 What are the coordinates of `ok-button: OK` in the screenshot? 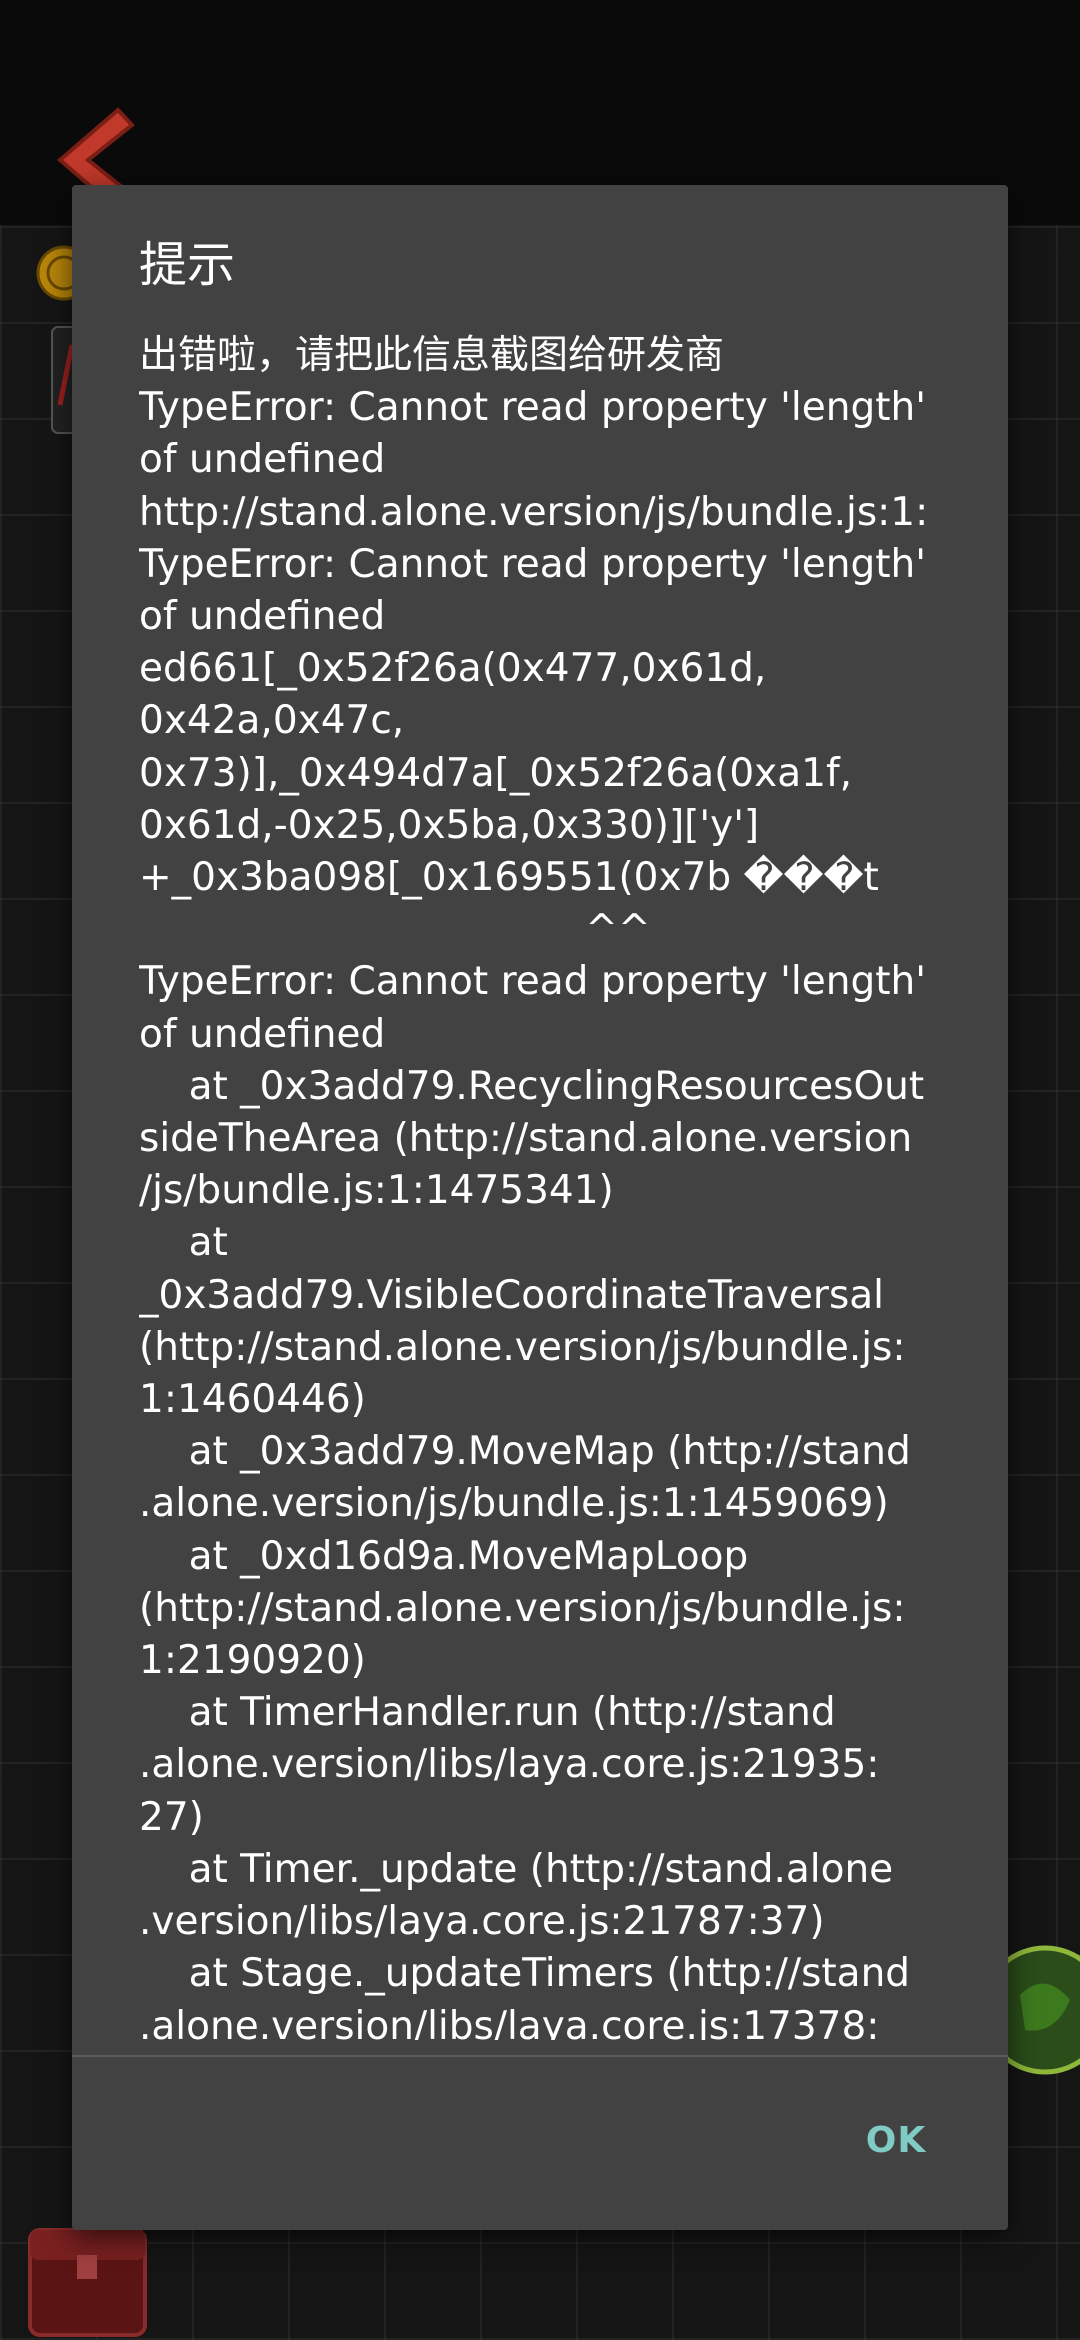 It's located at (896, 2140).